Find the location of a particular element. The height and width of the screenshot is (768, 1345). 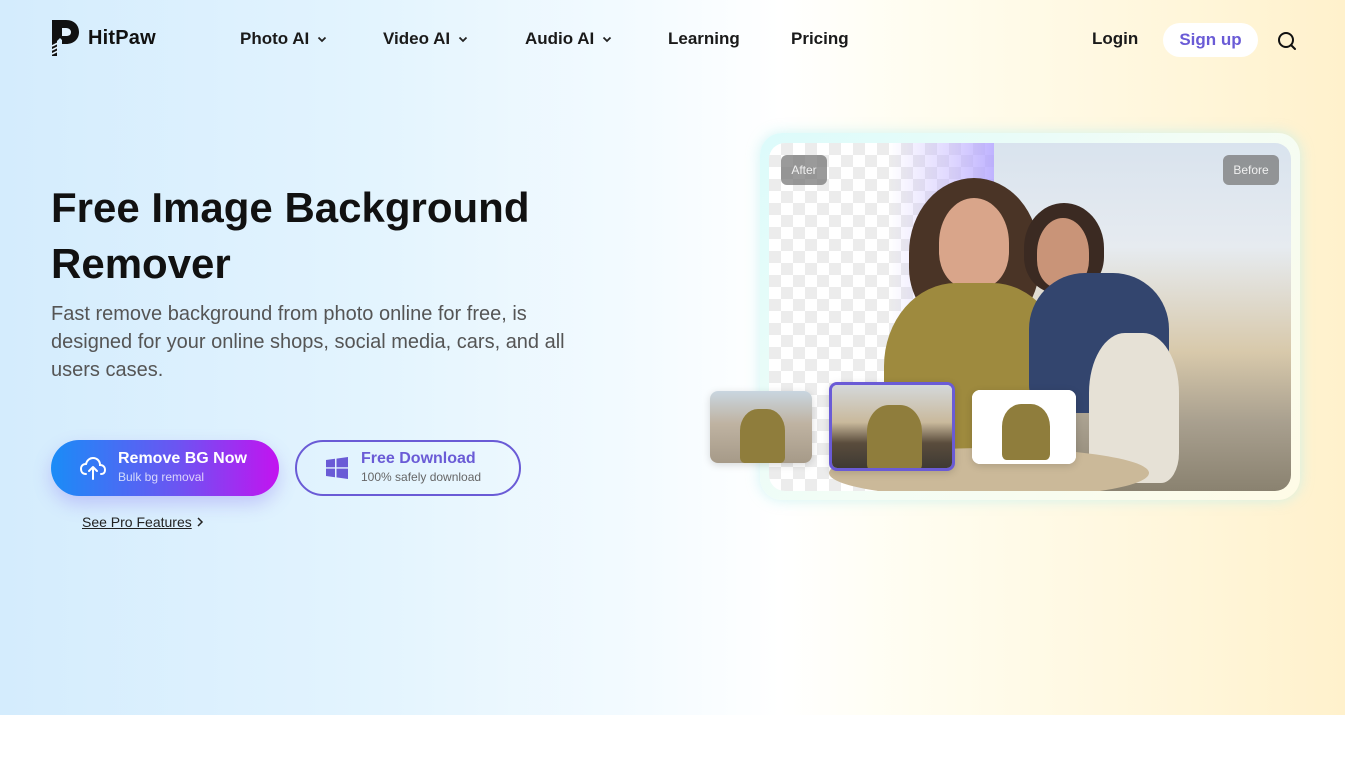

after-label-badge: After is located at coordinates (804, 170).